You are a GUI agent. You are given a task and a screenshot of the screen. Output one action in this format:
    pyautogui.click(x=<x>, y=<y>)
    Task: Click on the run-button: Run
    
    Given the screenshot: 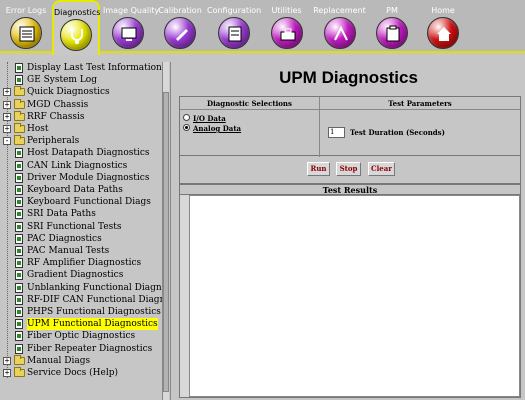 What is the action you would take?
    pyautogui.click(x=318, y=169)
    